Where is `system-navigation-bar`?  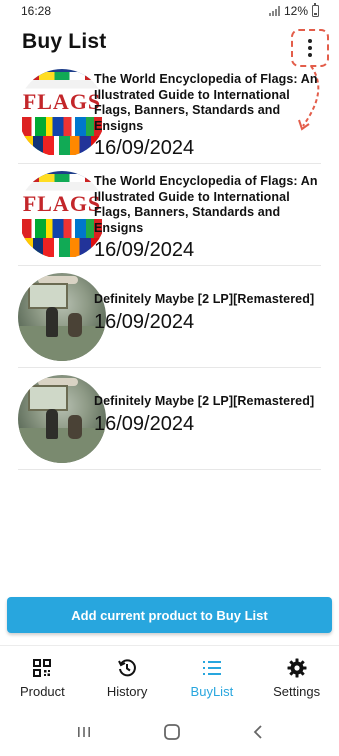 system-navigation-bar is located at coordinates (169, 734).